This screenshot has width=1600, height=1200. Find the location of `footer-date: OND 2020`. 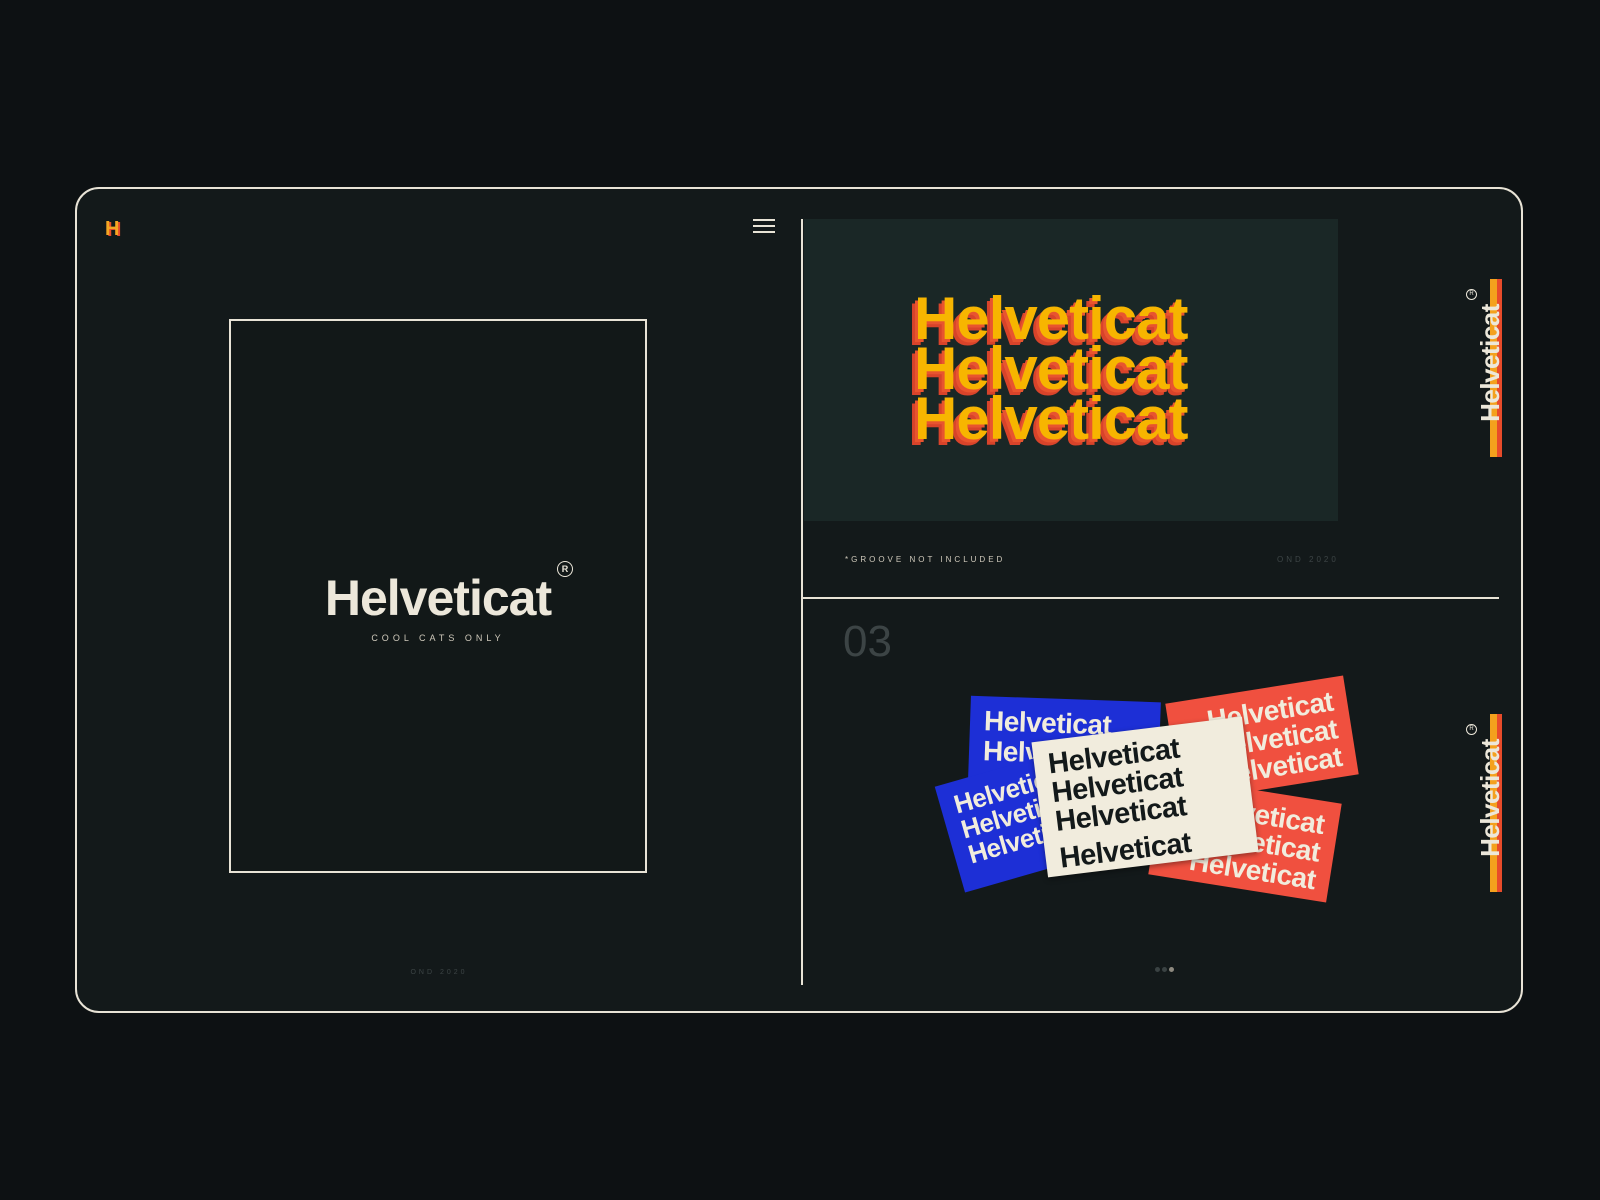

footer-date: OND 2020 is located at coordinates (439, 972).